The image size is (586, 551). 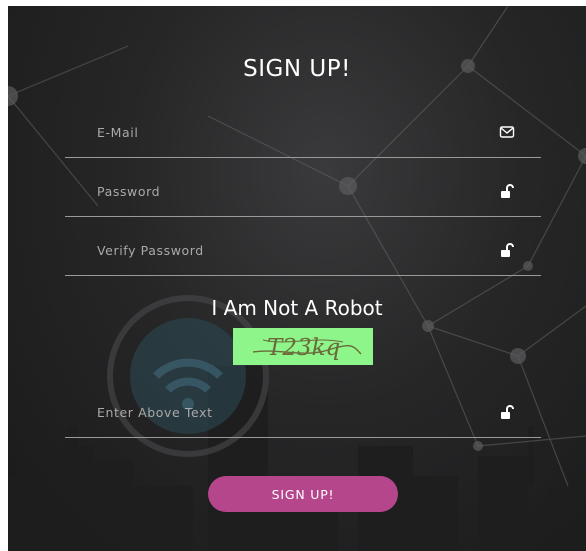 I want to click on verify-password-field, so click(x=303, y=250).